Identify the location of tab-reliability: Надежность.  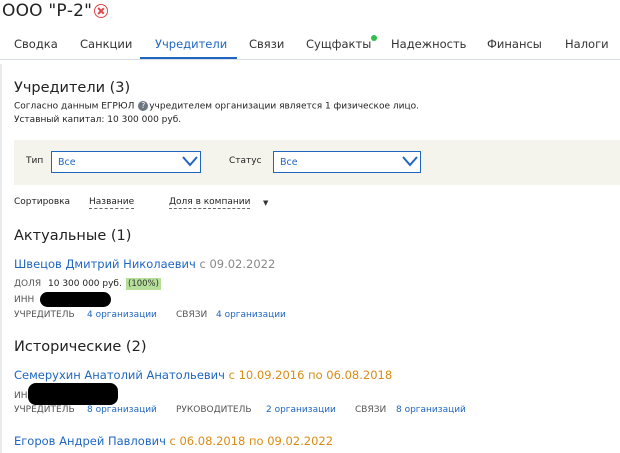
(428, 44).